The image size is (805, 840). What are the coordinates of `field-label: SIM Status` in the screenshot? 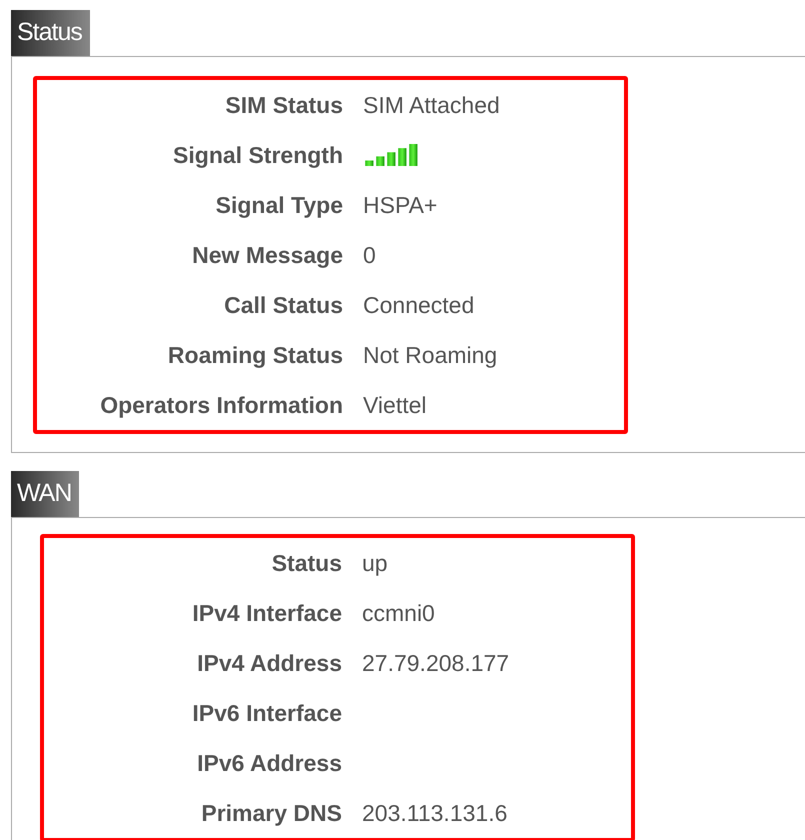 It's located at (283, 105).